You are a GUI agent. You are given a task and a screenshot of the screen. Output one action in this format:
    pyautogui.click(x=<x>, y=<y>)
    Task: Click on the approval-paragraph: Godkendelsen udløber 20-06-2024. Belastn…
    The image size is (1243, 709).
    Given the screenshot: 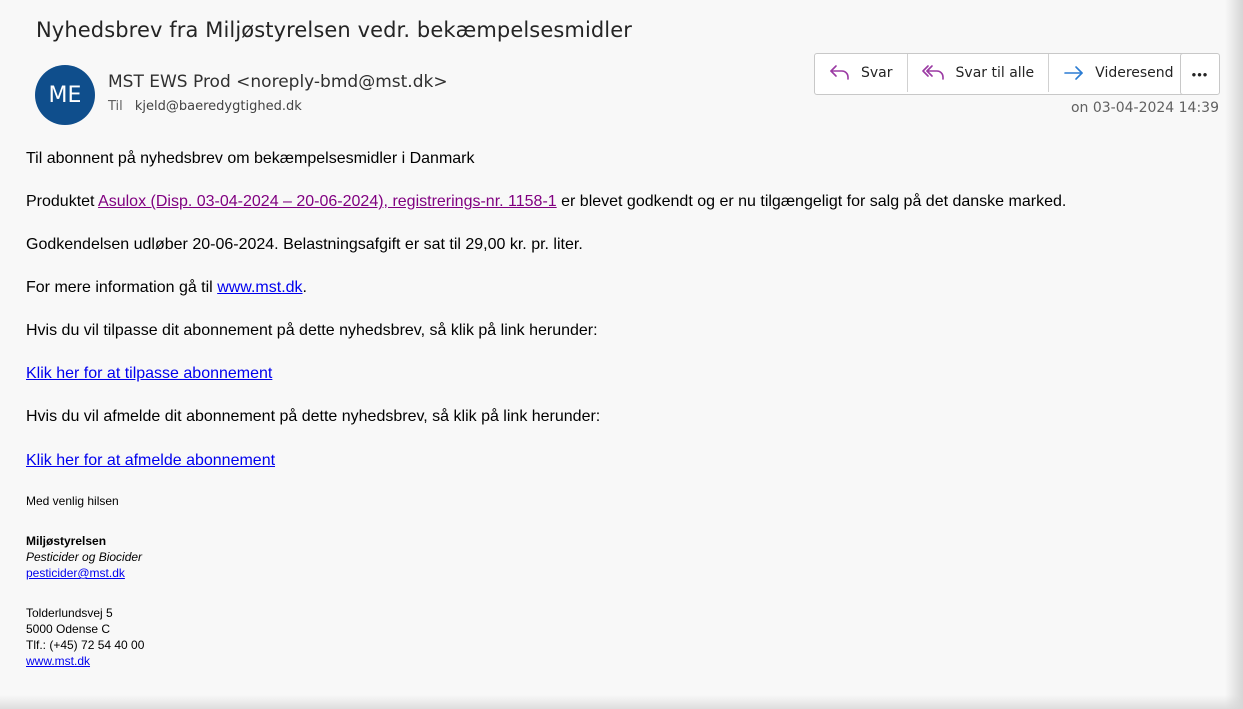 What is the action you would take?
    pyautogui.click(x=304, y=244)
    